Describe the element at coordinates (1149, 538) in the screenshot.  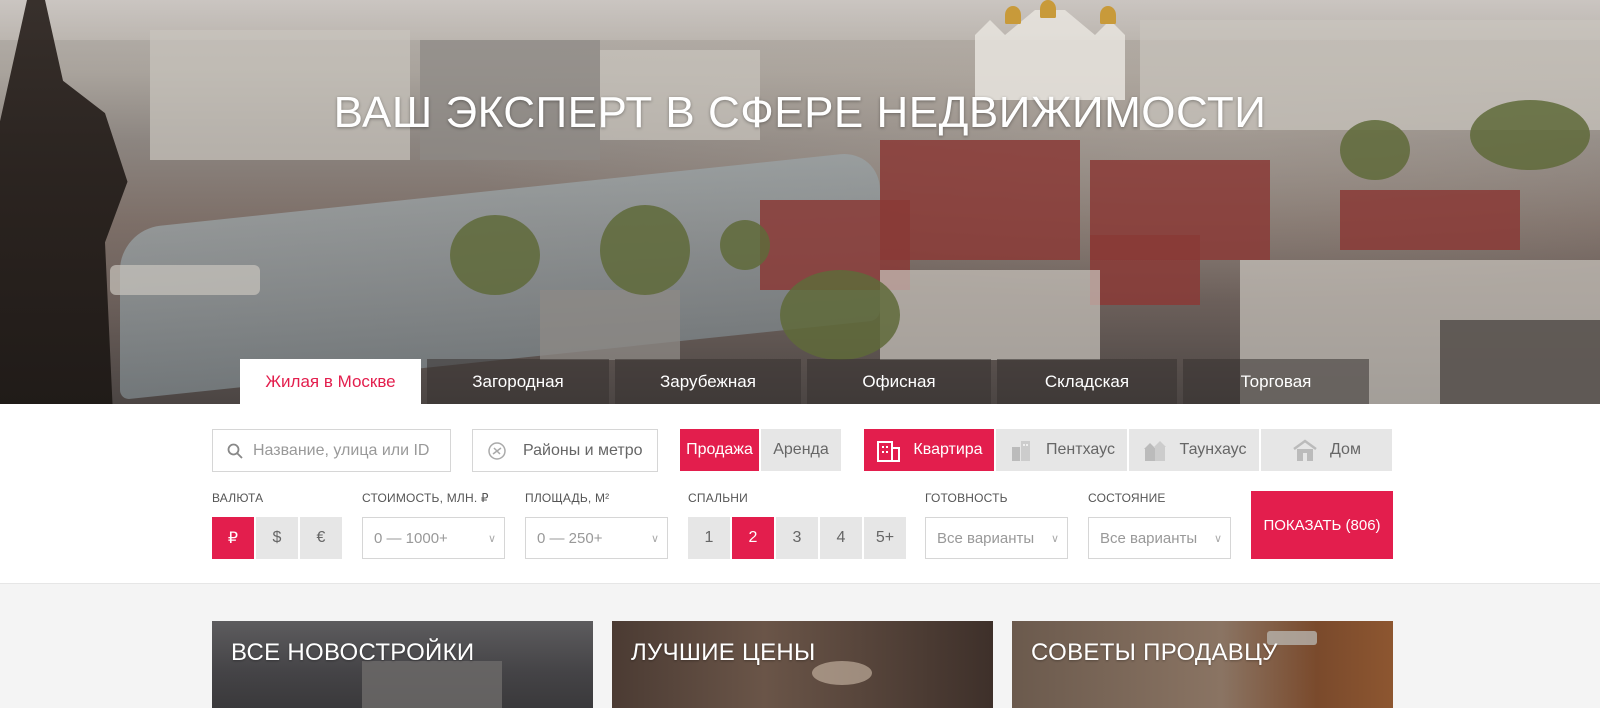
I see `condition-value: Все варианты` at that location.